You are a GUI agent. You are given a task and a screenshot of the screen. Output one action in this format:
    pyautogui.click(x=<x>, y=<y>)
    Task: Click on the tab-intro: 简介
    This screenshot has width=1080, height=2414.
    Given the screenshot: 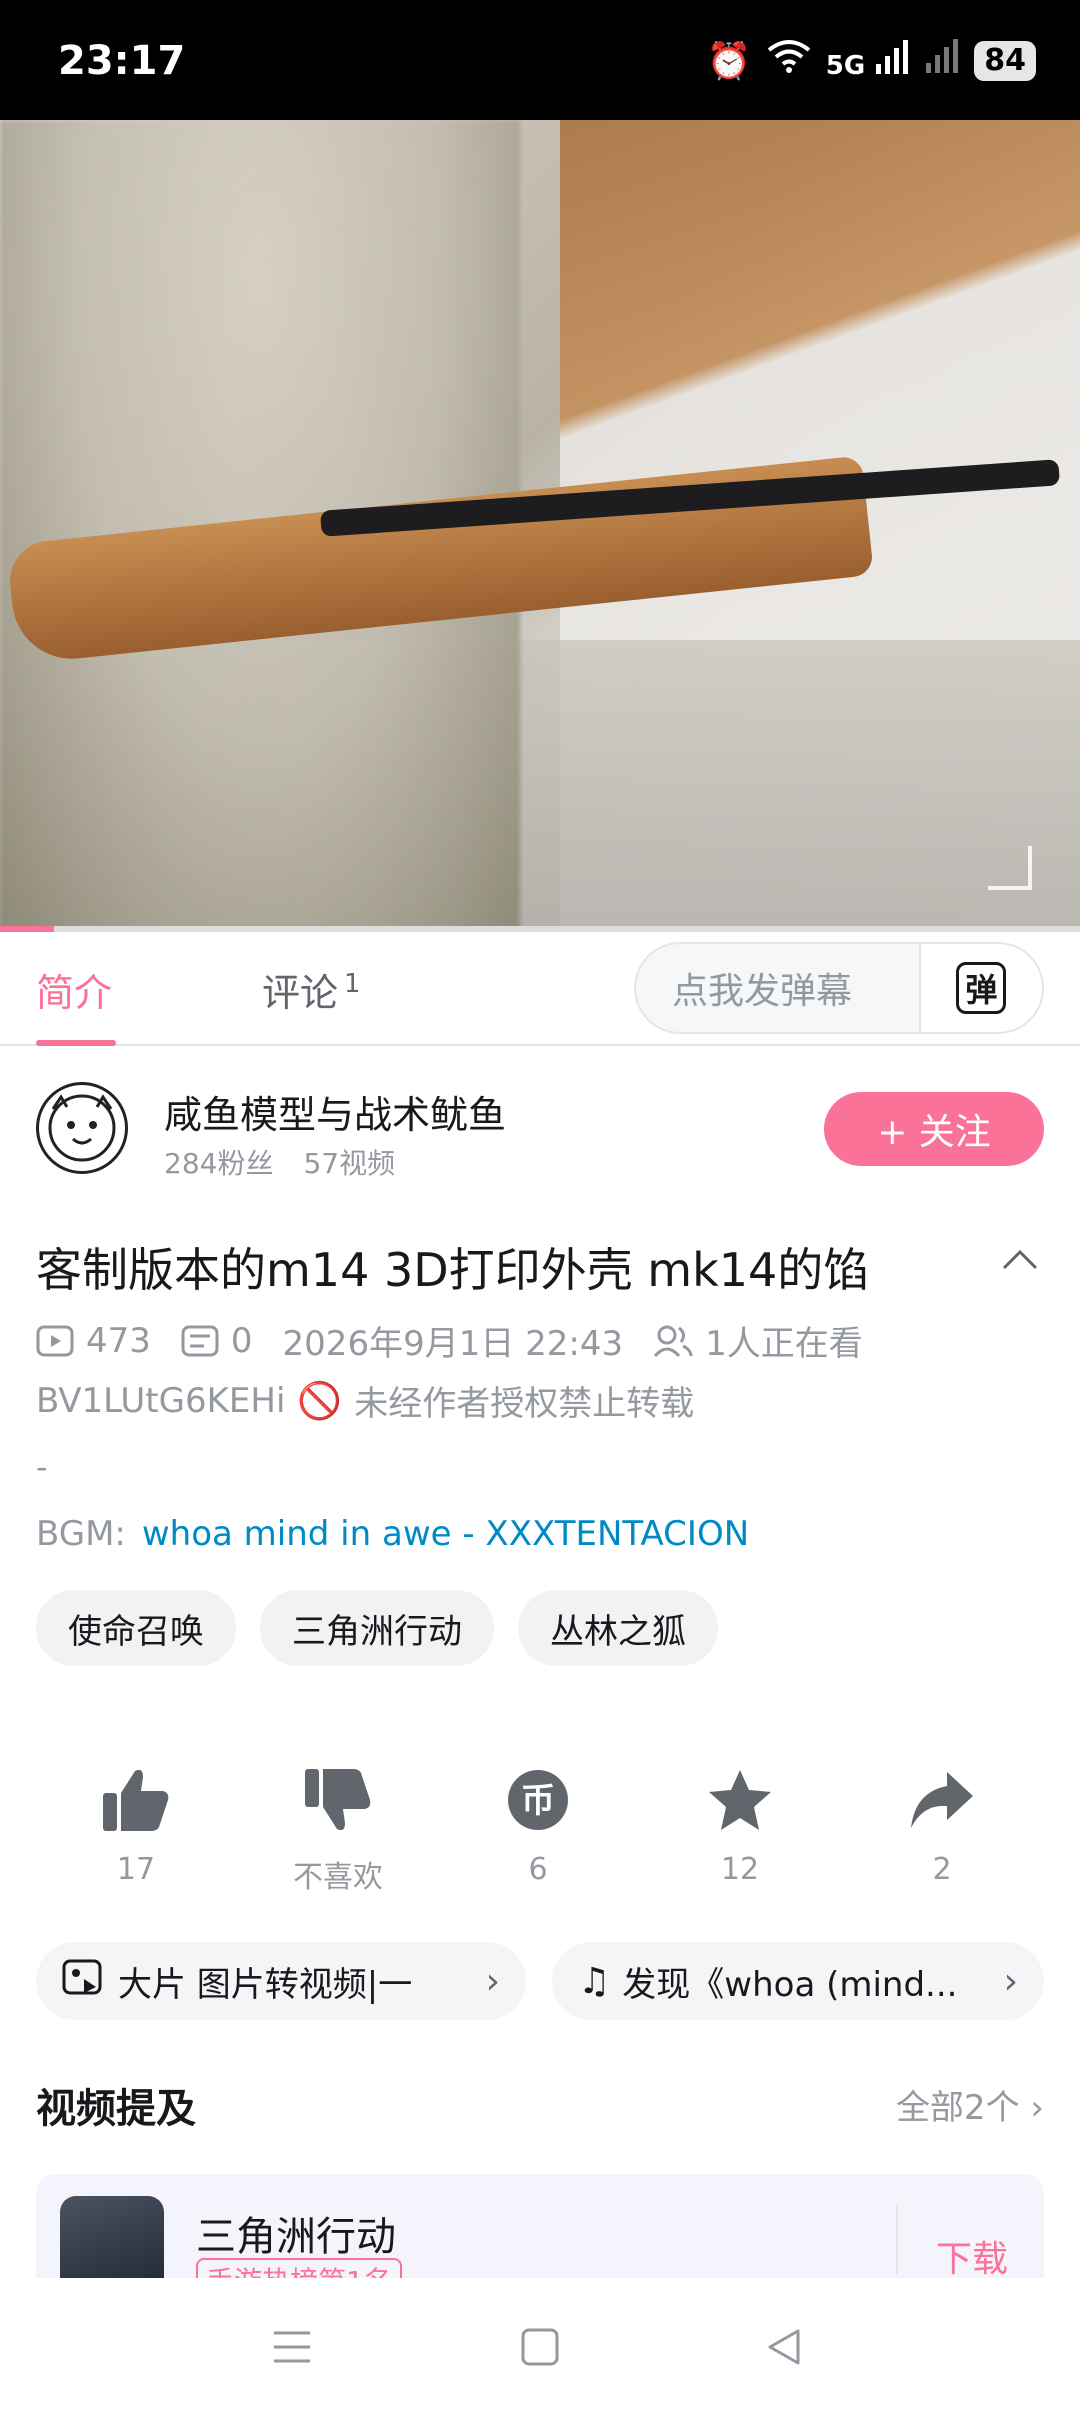 What is the action you would take?
    pyautogui.click(x=74, y=989)
    